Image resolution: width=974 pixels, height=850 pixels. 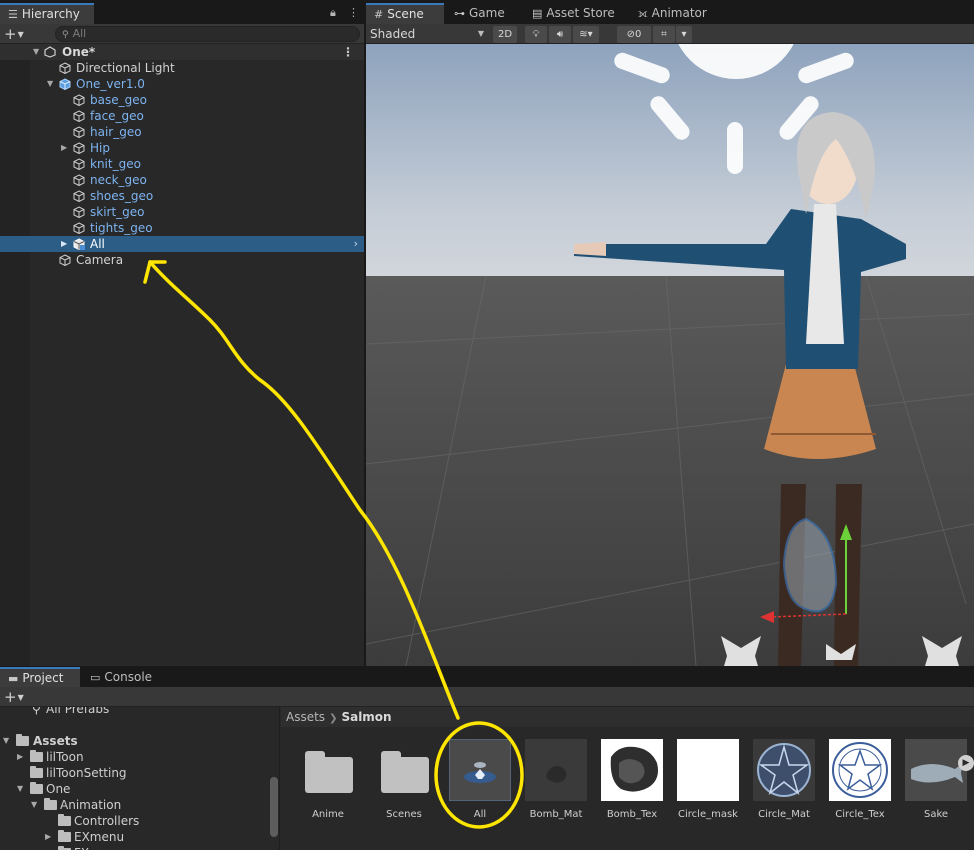 I want to click on asset-circle-mask: Circle_mask, so click(x=708, y=789).